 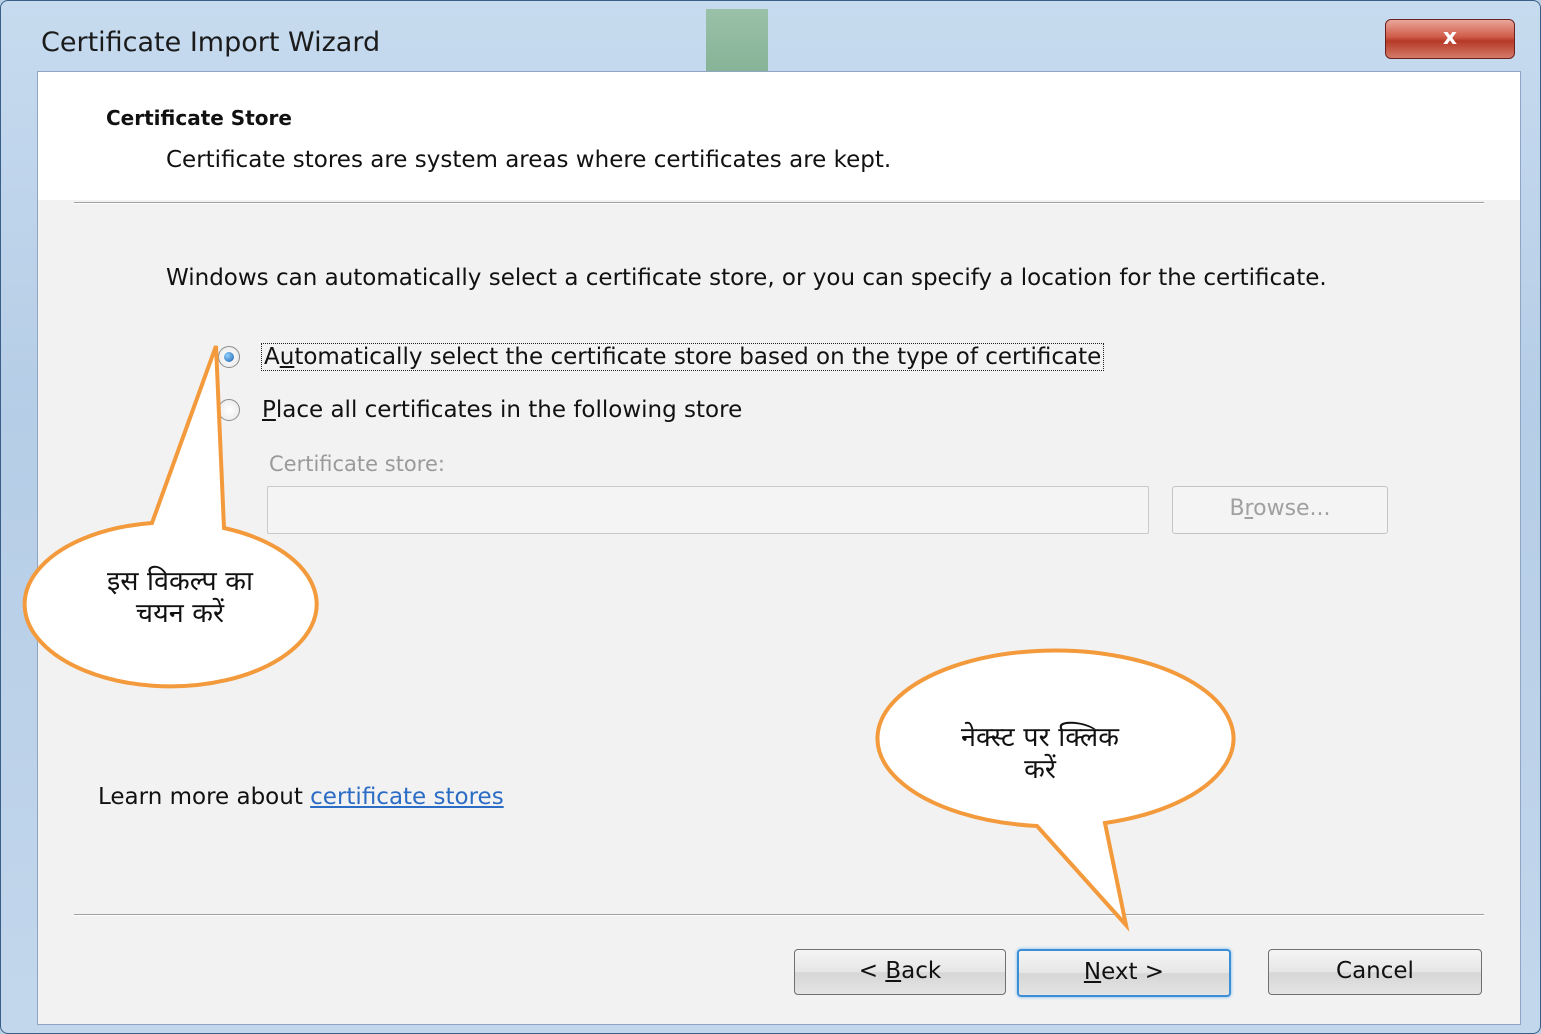 I want to click on certificate-store-label: Certificate store:, so click(x=357, y=464).